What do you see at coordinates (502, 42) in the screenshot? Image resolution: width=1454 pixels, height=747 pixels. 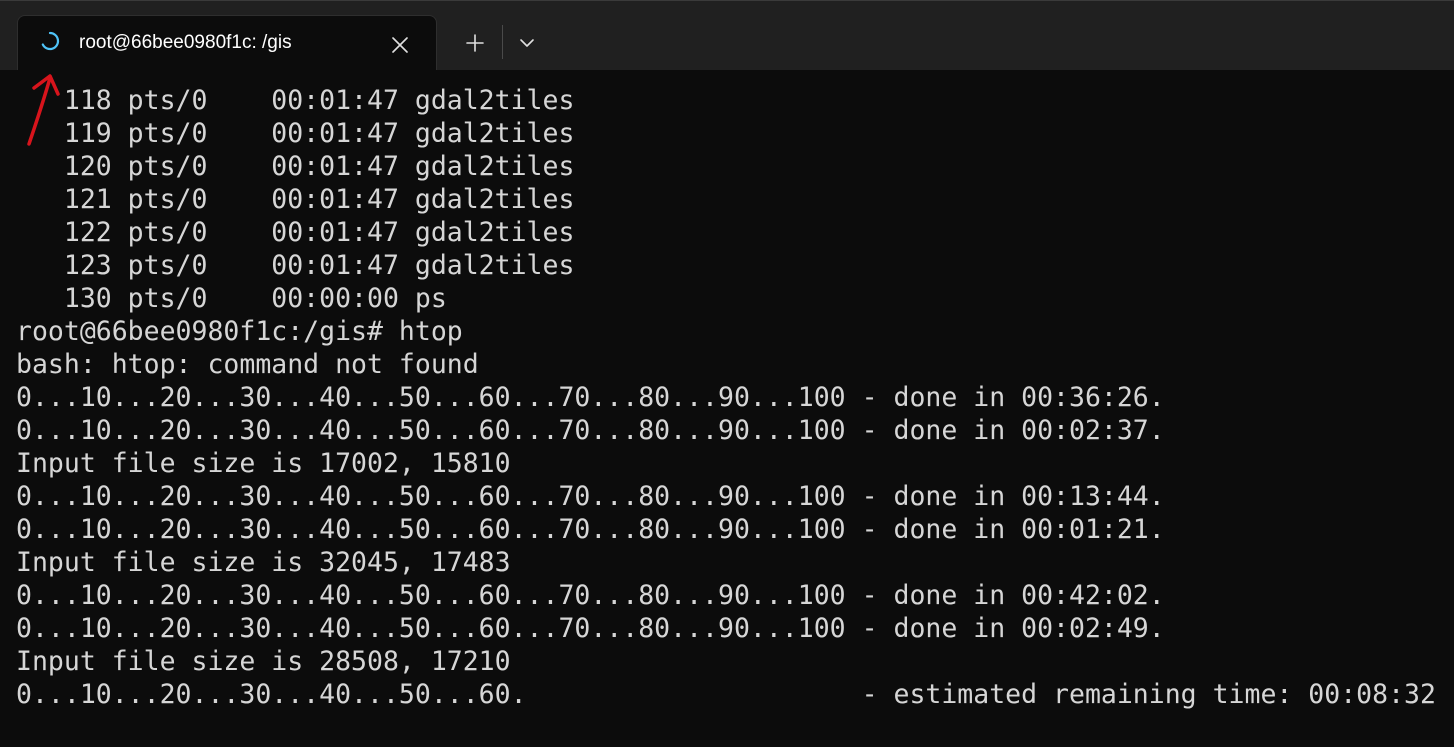 I see `titlebar-divider` at bounding box center [502, 42].